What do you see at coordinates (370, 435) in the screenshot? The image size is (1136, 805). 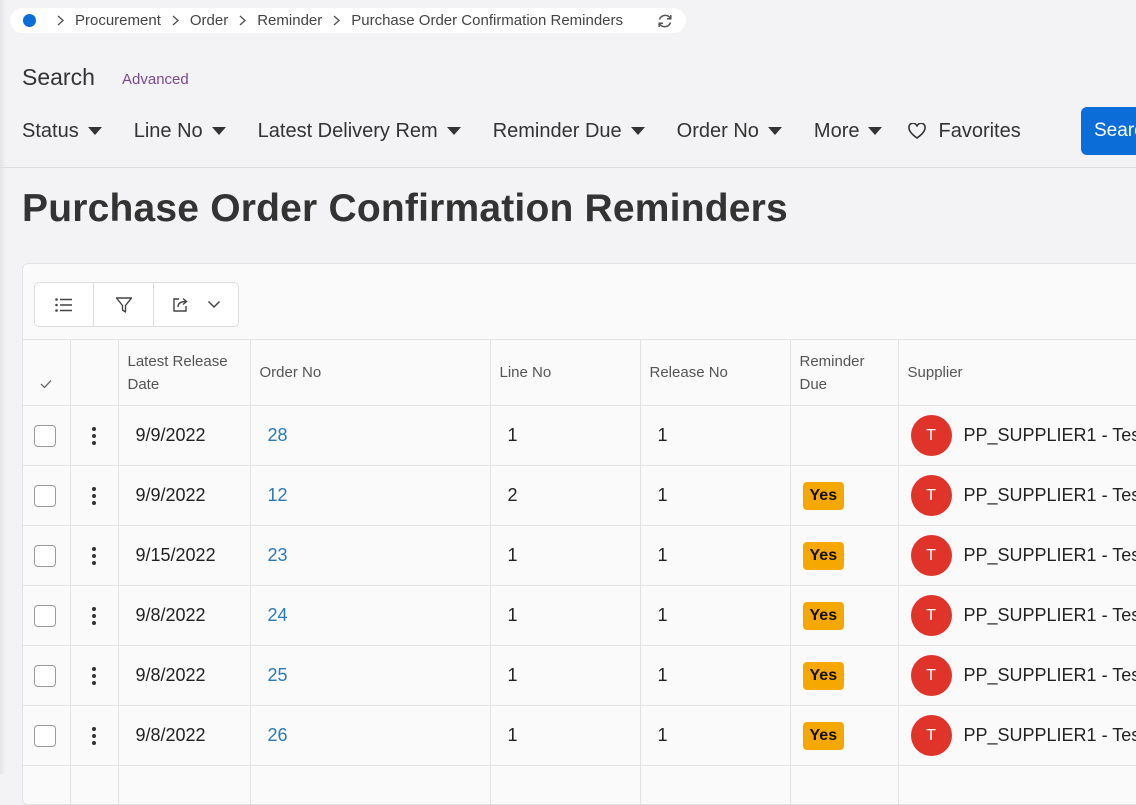 I see `cell-order-no-link: 28` at bounding box center [370, 435].